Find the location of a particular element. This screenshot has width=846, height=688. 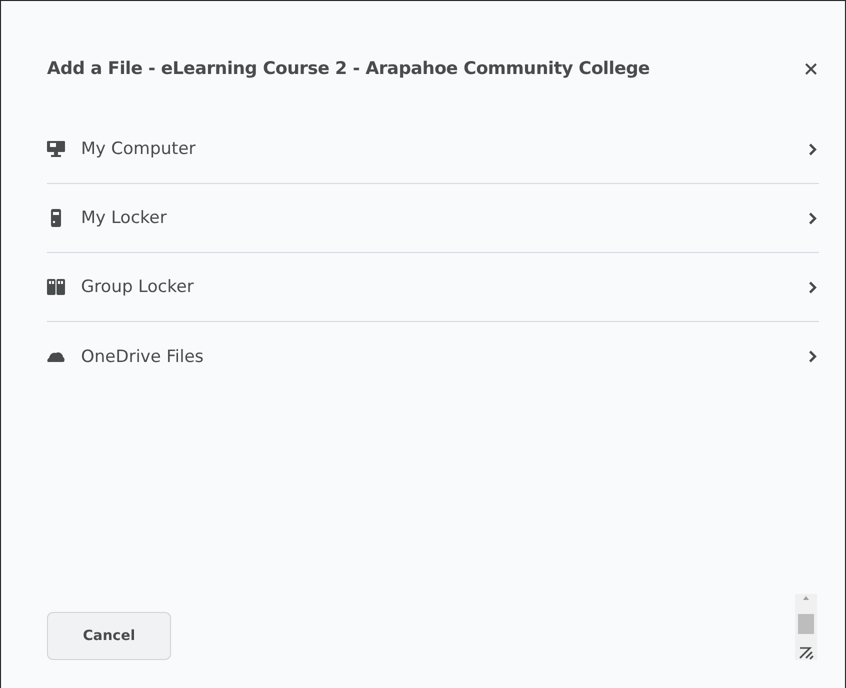

cancel-button: Cancel is located at coordinates (109, 636).